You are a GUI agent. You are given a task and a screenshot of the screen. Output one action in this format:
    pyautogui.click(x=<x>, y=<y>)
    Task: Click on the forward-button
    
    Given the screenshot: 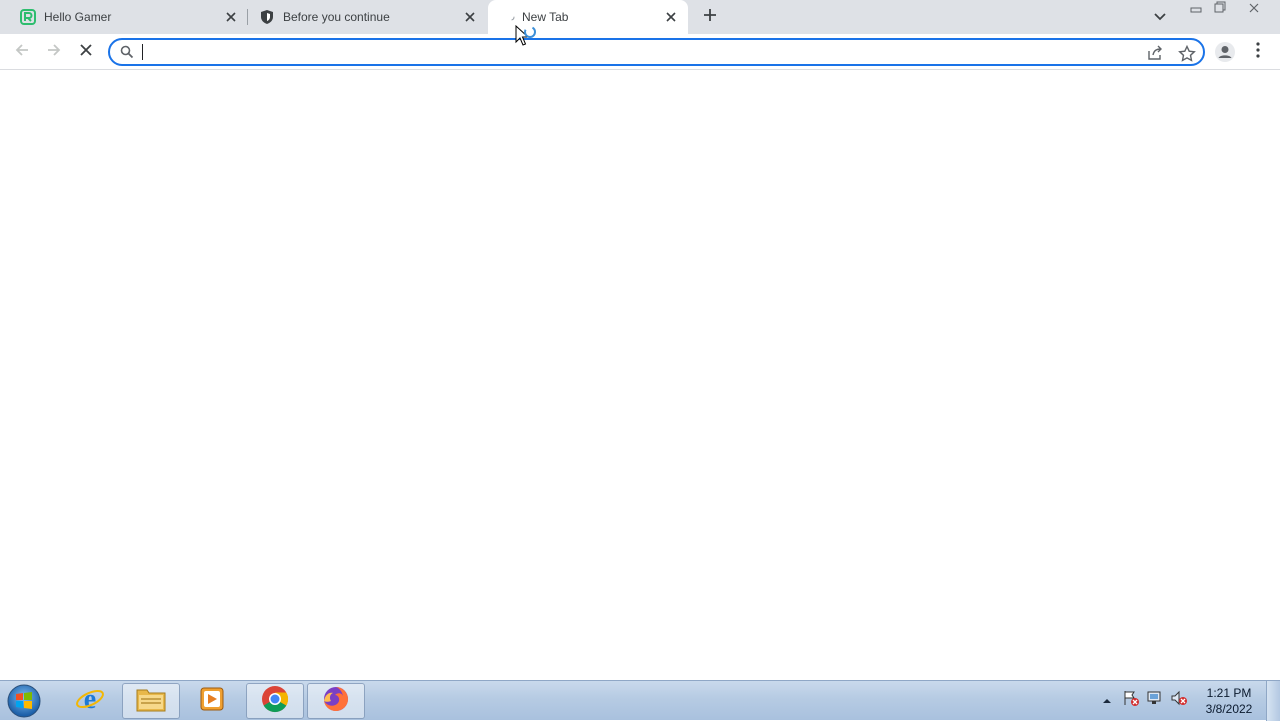 What is the action you would take?
    pyautogui.click(x=54, y=52)
    